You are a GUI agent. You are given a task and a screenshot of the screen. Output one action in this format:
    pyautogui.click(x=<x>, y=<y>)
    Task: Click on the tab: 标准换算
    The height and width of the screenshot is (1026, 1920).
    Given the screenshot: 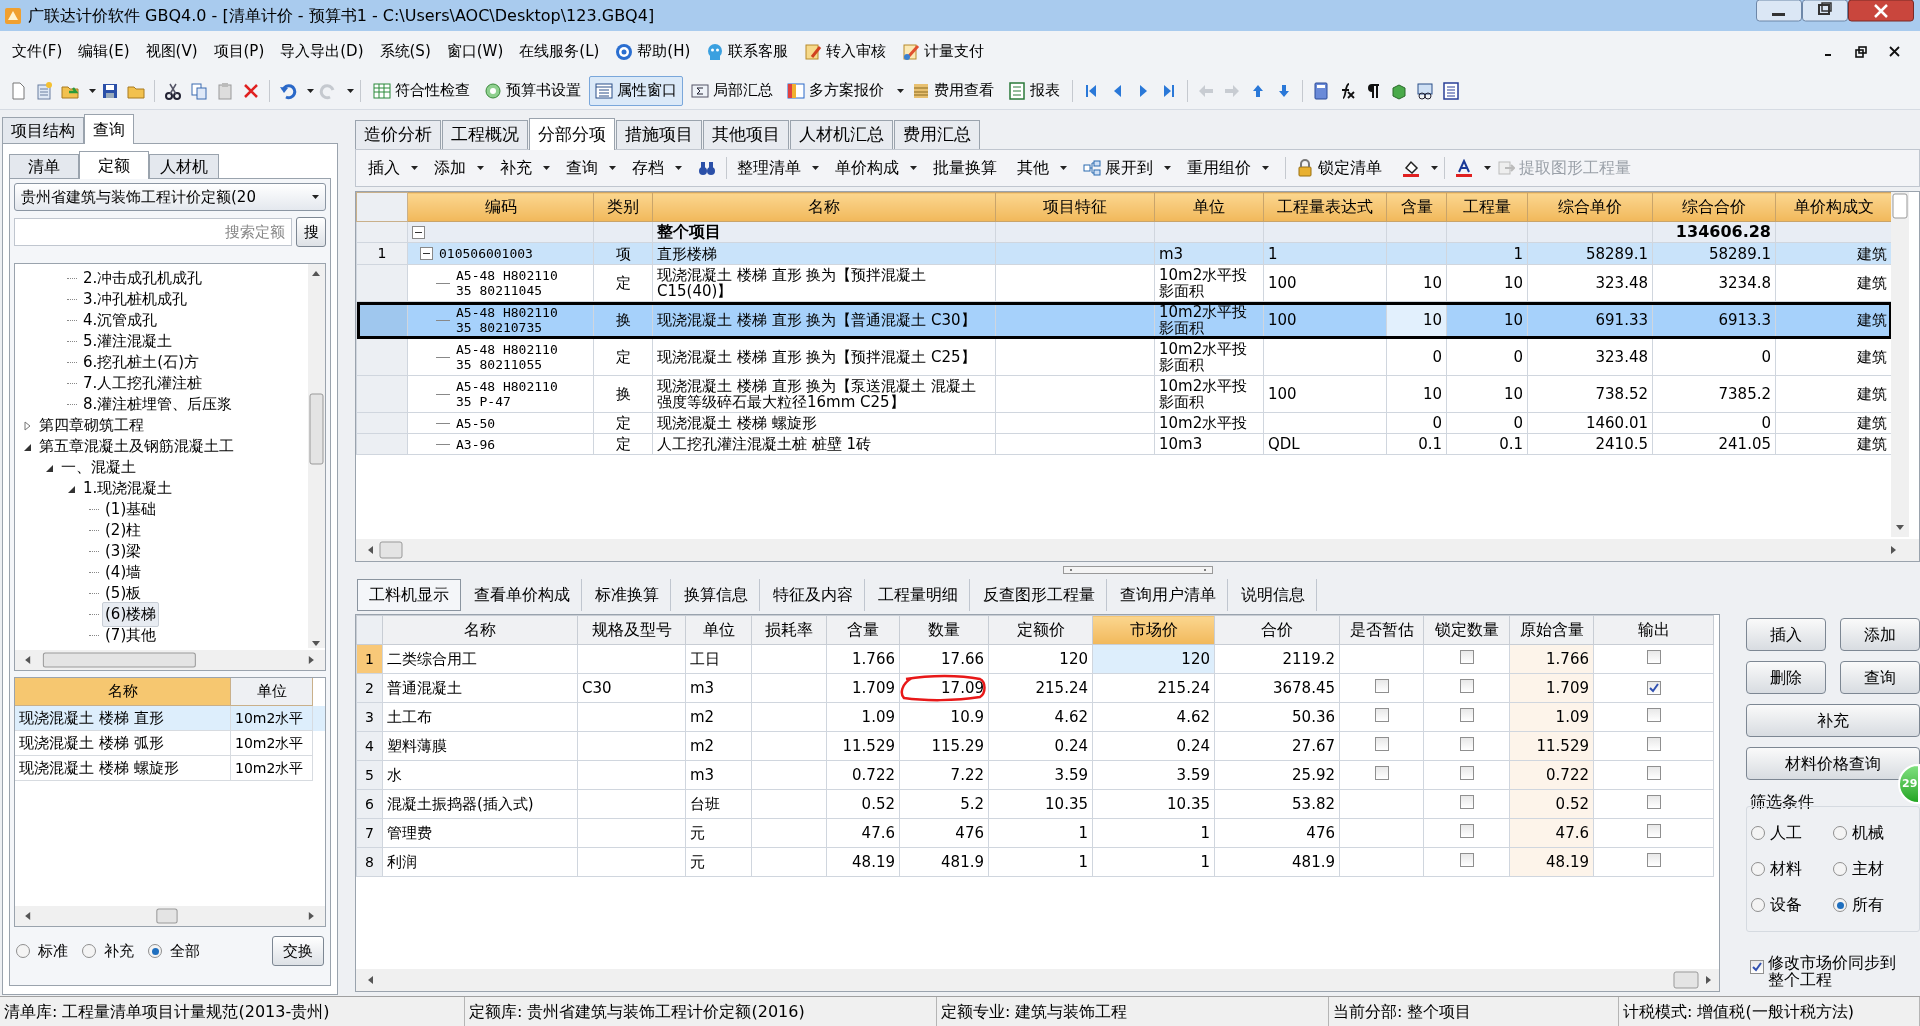 What is the action you would take?
    pyautogui.click(x=627, y=595)
    